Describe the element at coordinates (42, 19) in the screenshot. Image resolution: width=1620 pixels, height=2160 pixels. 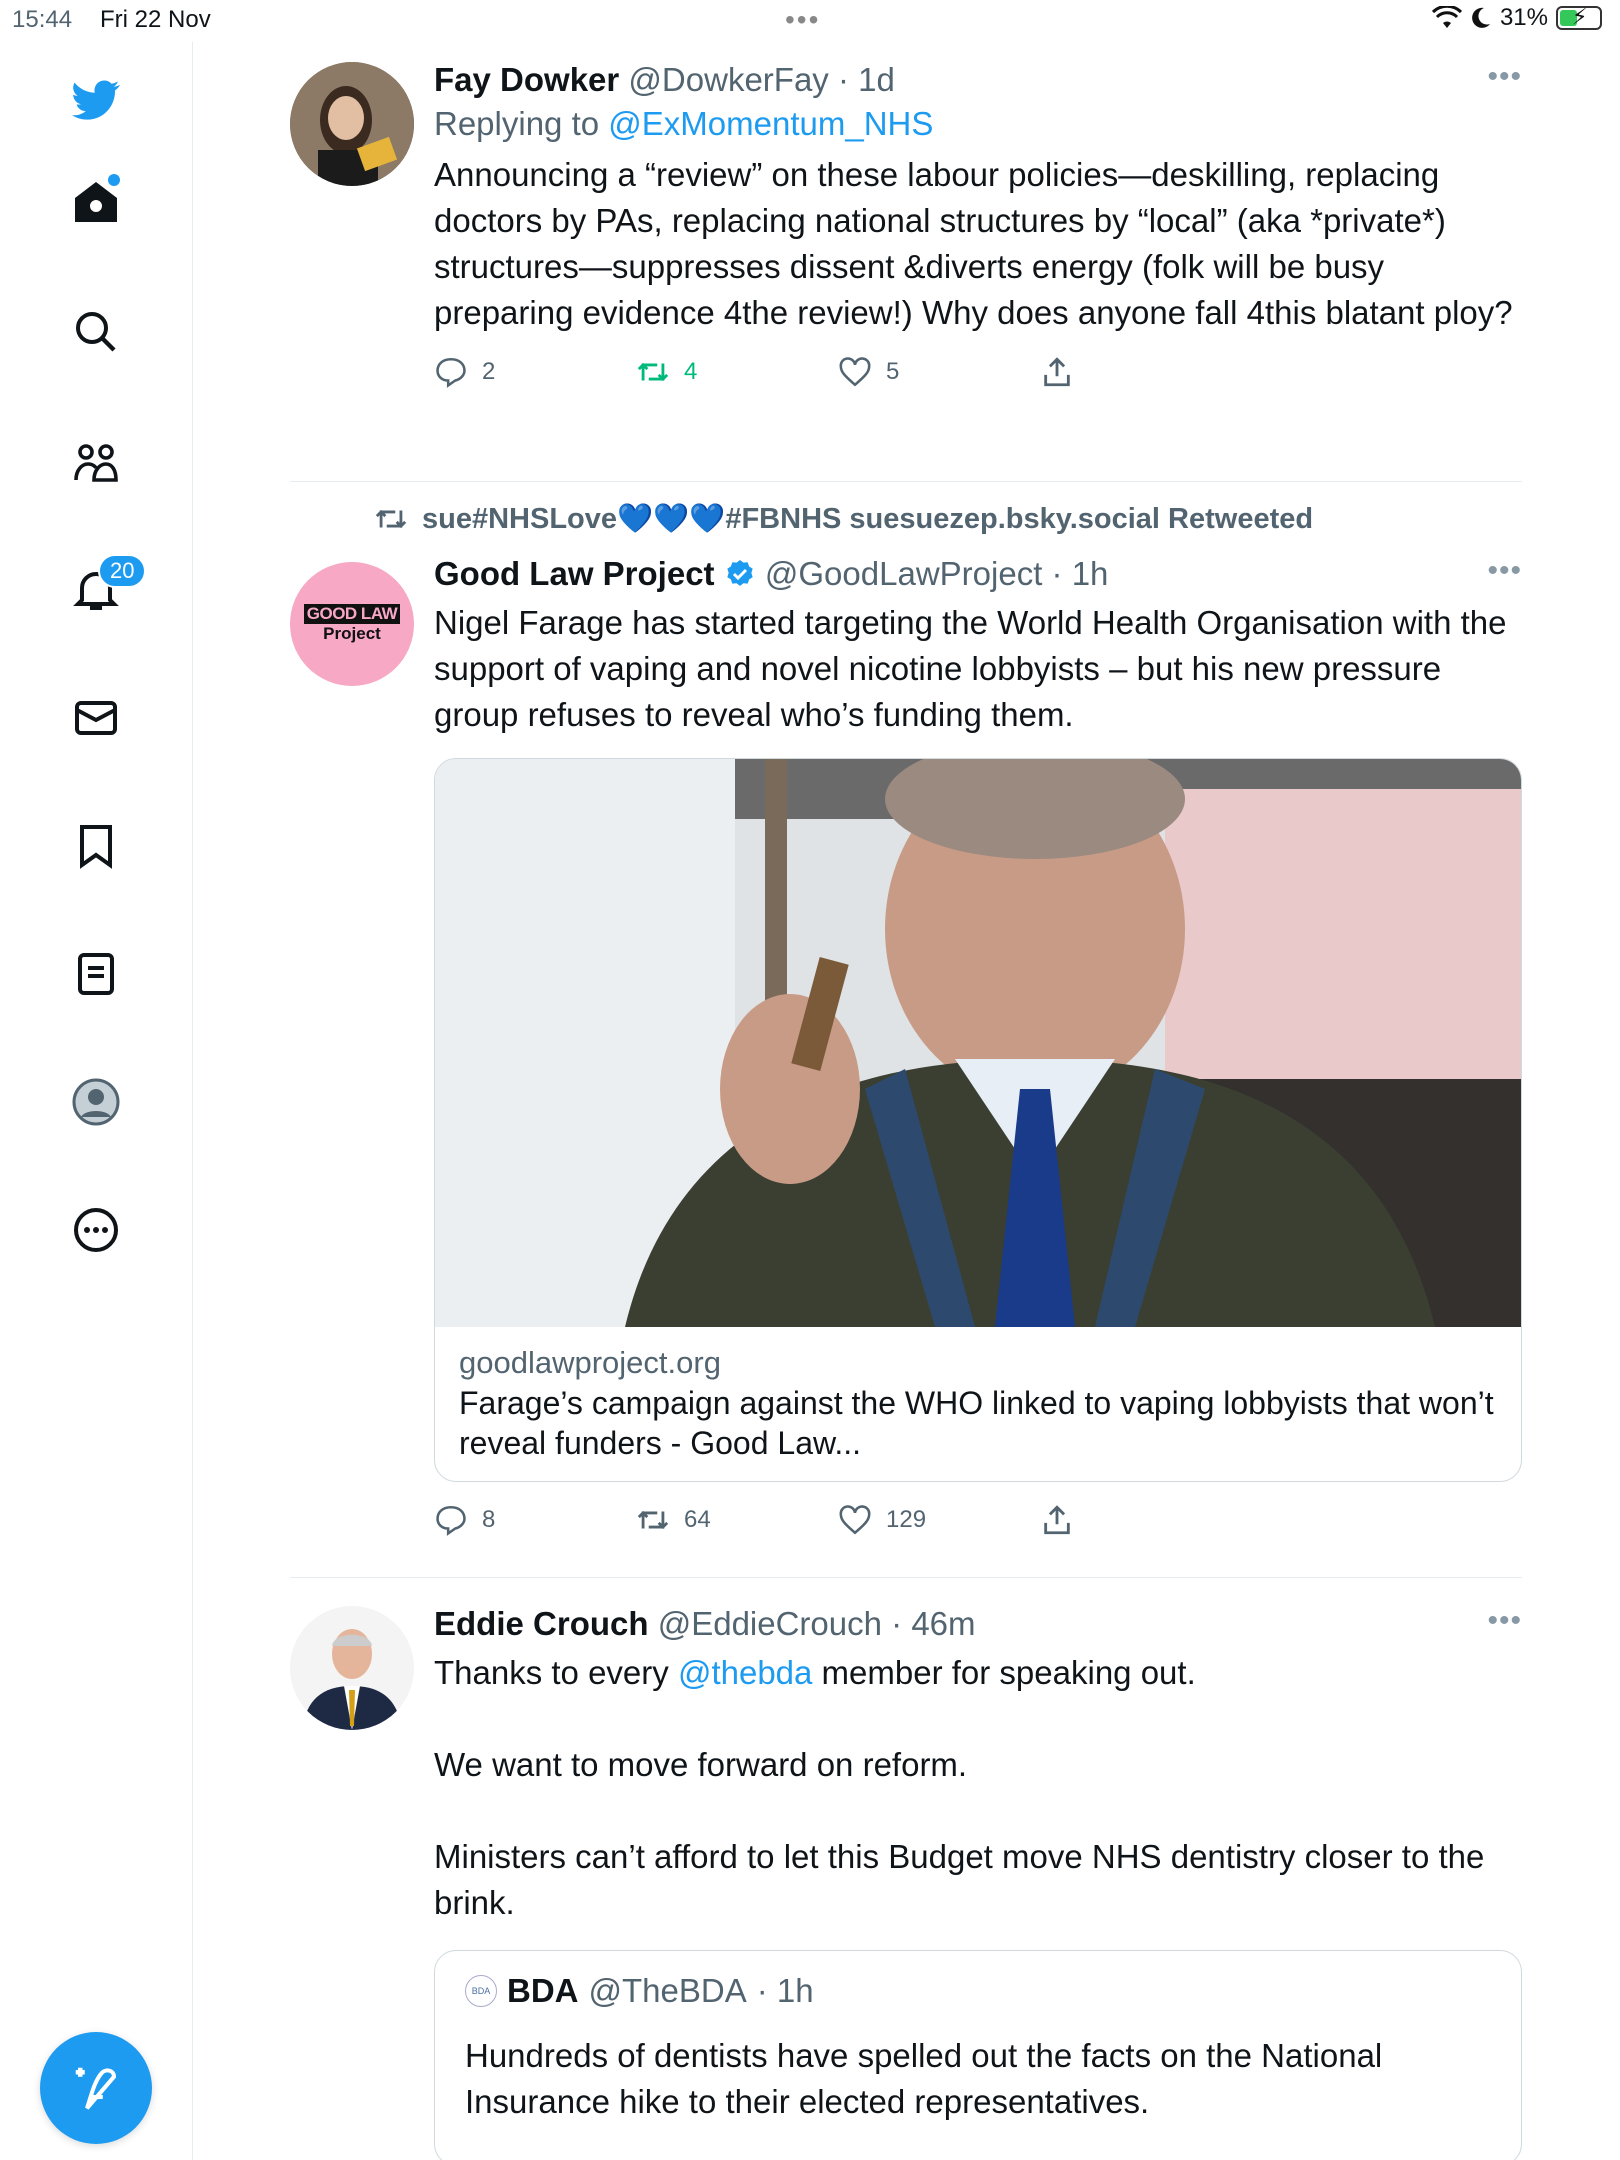
I see `status-time: 15:44` at that location.